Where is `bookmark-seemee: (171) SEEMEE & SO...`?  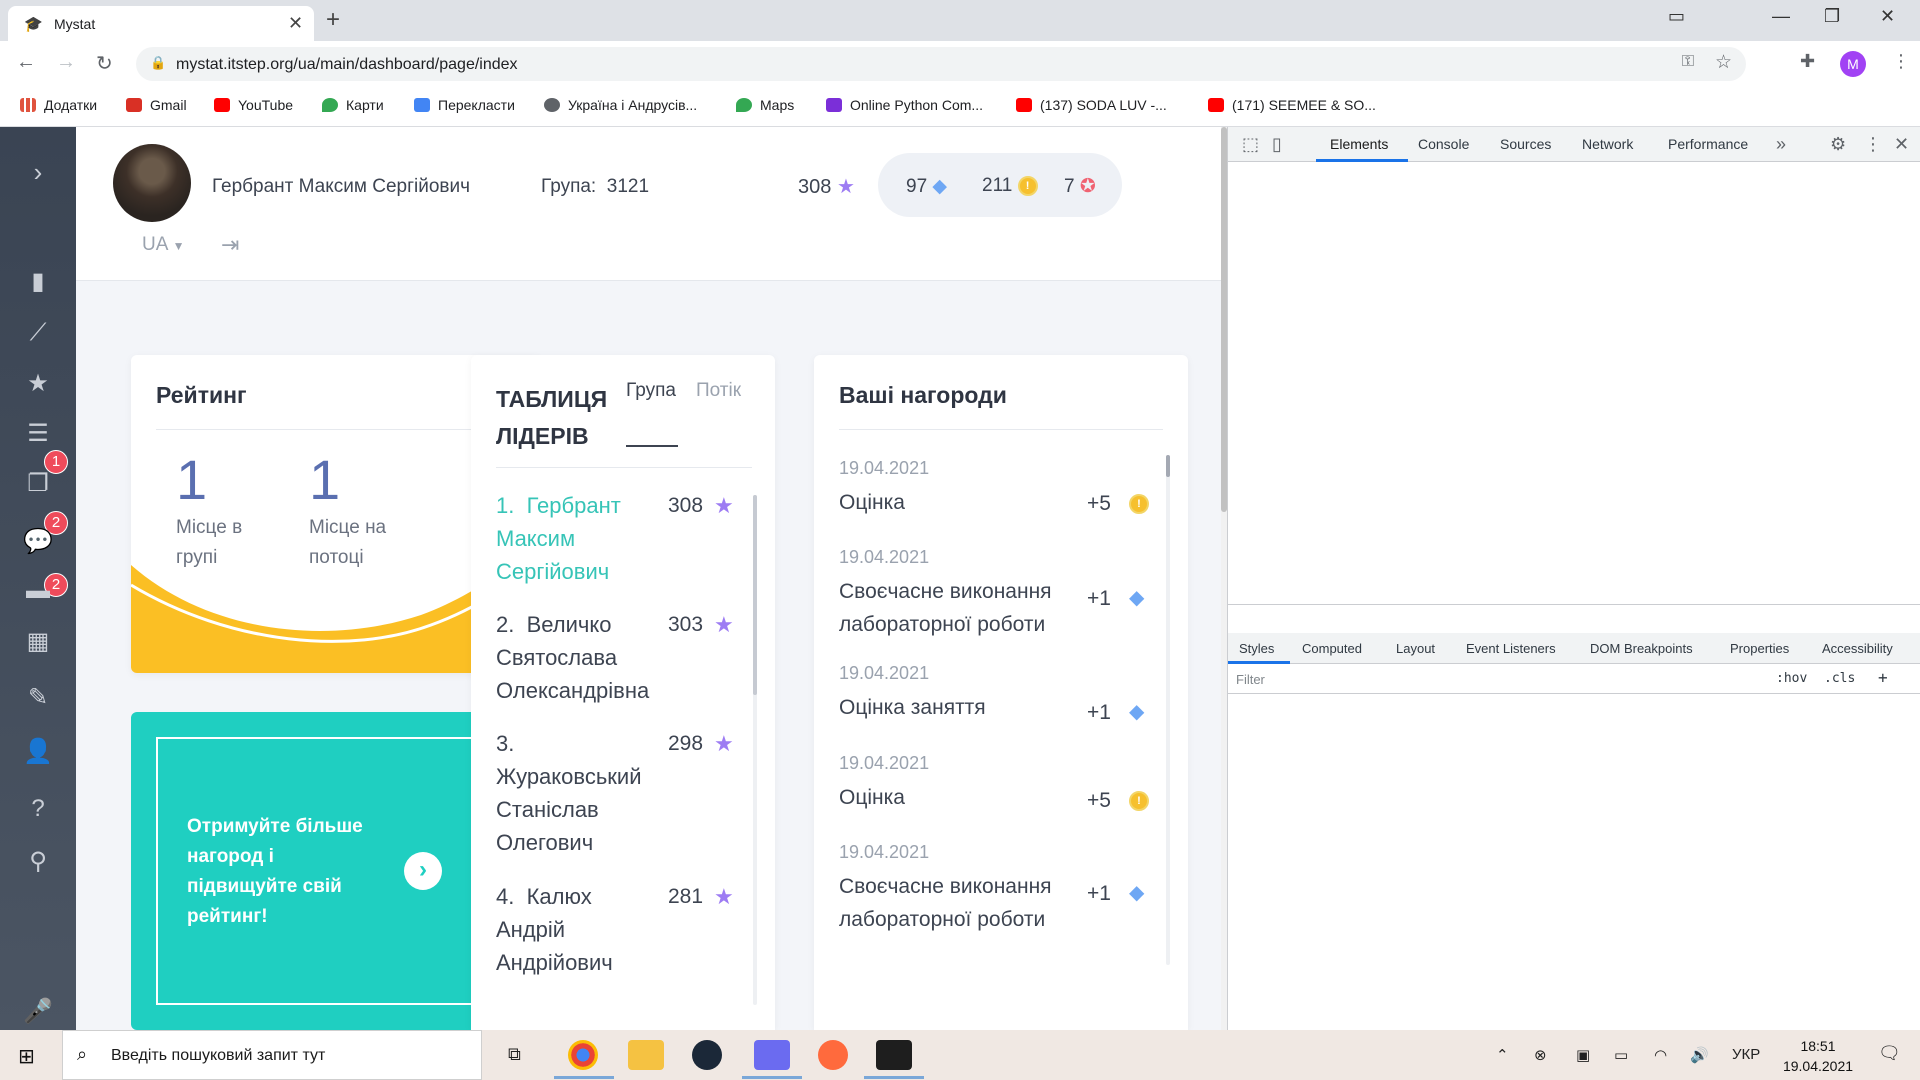
bookmark-seemee: (171) SEEMEE & SO... is located at coordinates (1292, 105).